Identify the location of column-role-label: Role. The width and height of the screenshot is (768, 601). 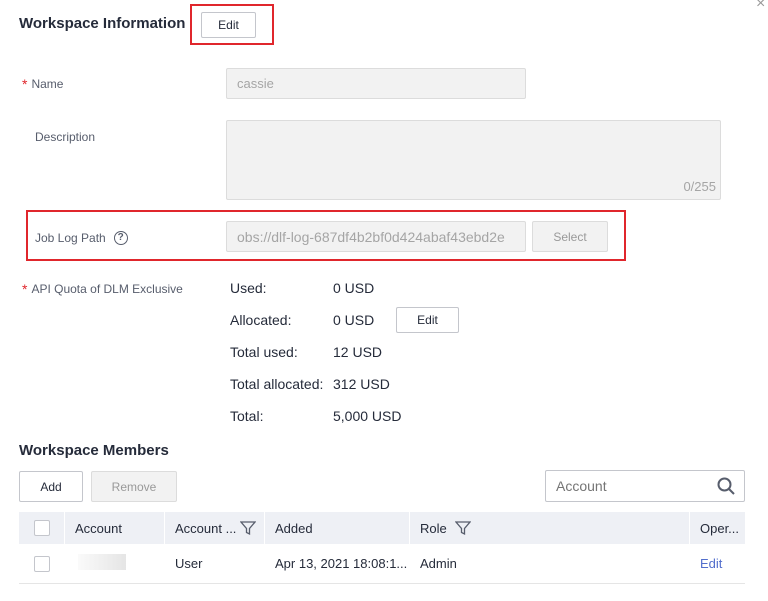
(433, 528).